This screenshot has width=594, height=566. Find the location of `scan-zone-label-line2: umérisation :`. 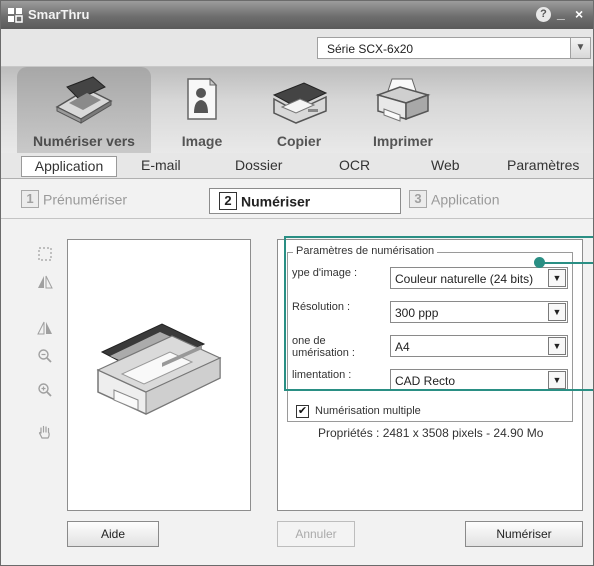

scan-zone-label-line2: umérisation : is located at coordinates (323, 353).